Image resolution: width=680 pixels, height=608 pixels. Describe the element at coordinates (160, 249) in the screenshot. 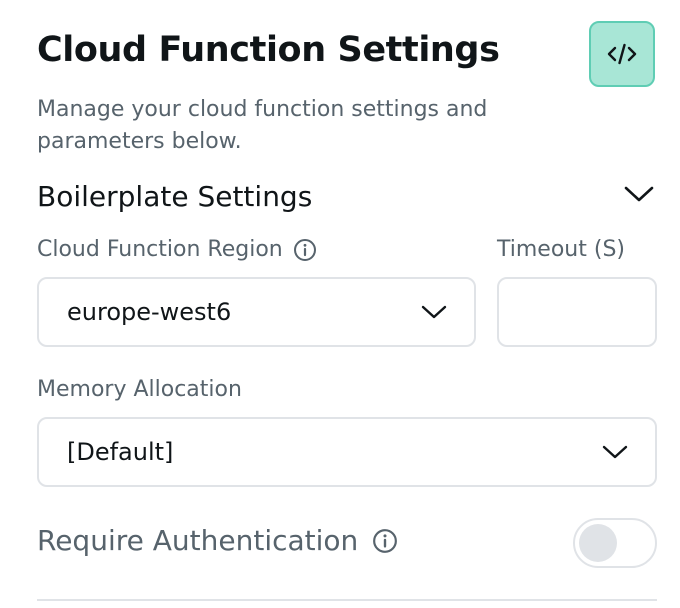

I see `region-label-text: Cloud Function Region` at that location.